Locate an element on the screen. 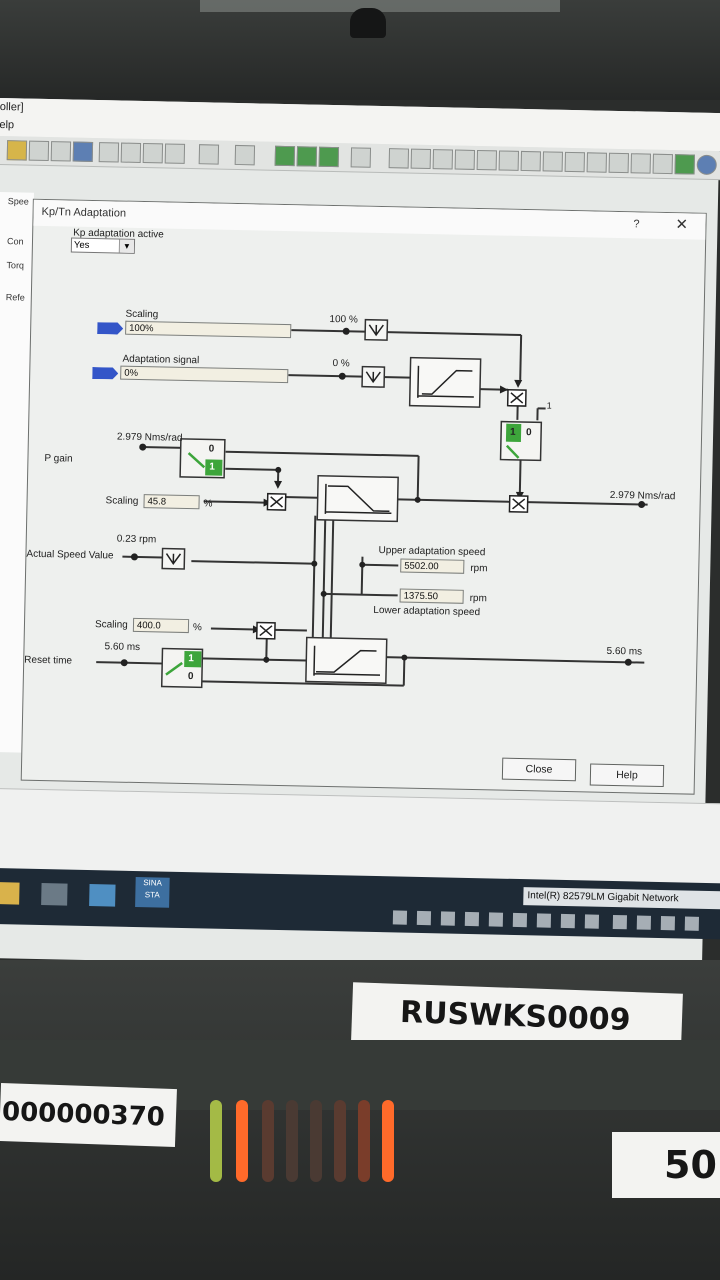 The height and width of the screenshot is (1280, 720). tray-usb-icon is located at coordinates (448, 918).